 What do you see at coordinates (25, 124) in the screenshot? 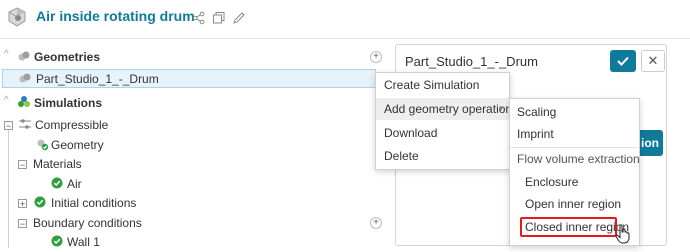
I see `sliders-icon` at bounding box center [25, 124].